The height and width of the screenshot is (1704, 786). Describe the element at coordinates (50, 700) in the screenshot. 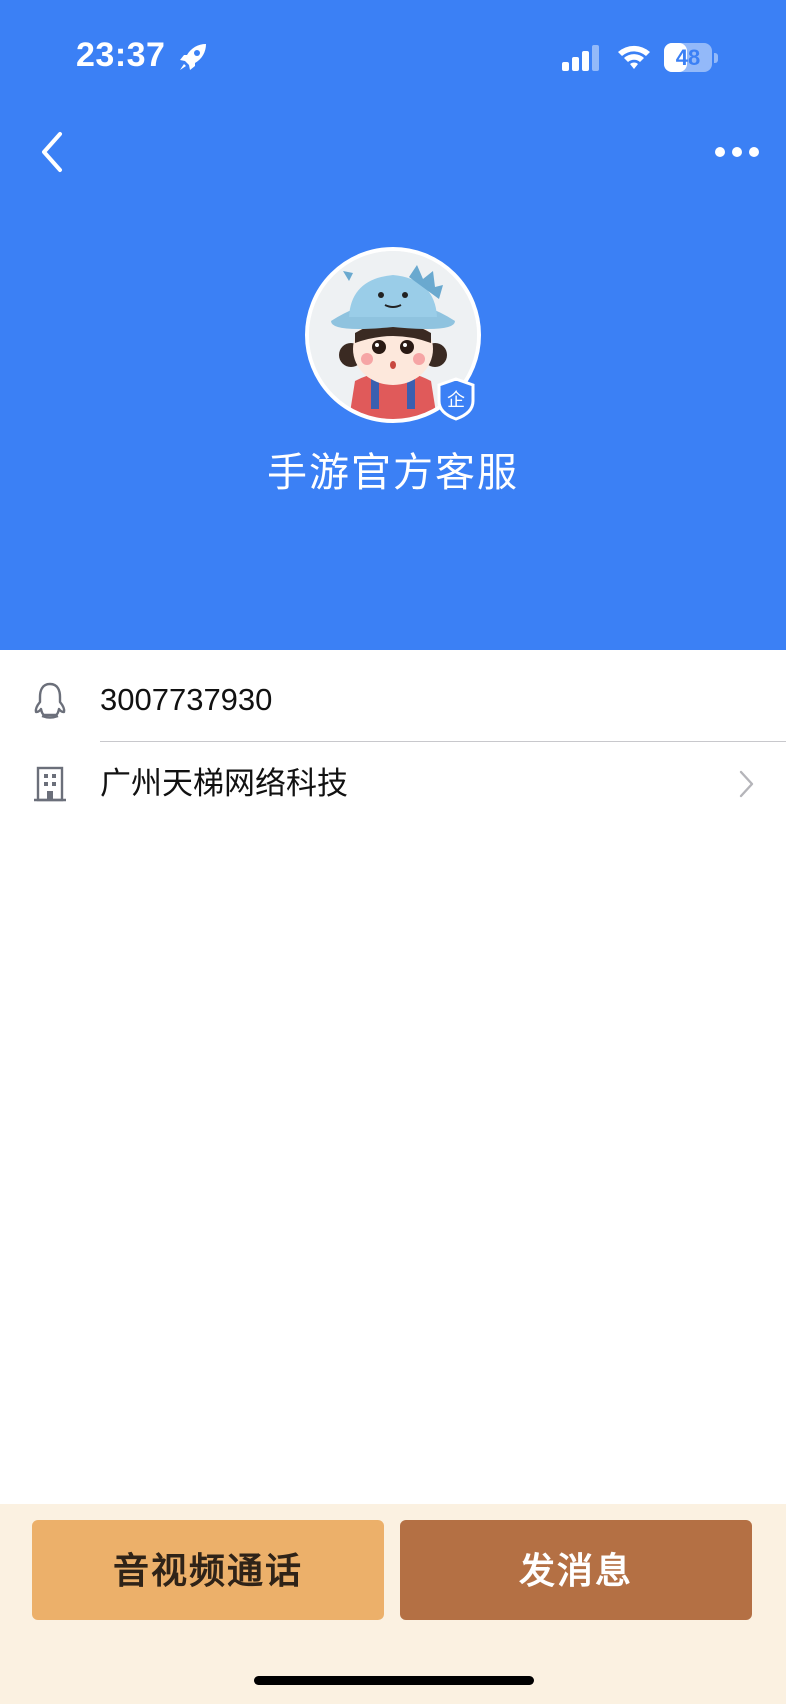

I see `qq-penguin-icon` at that location.